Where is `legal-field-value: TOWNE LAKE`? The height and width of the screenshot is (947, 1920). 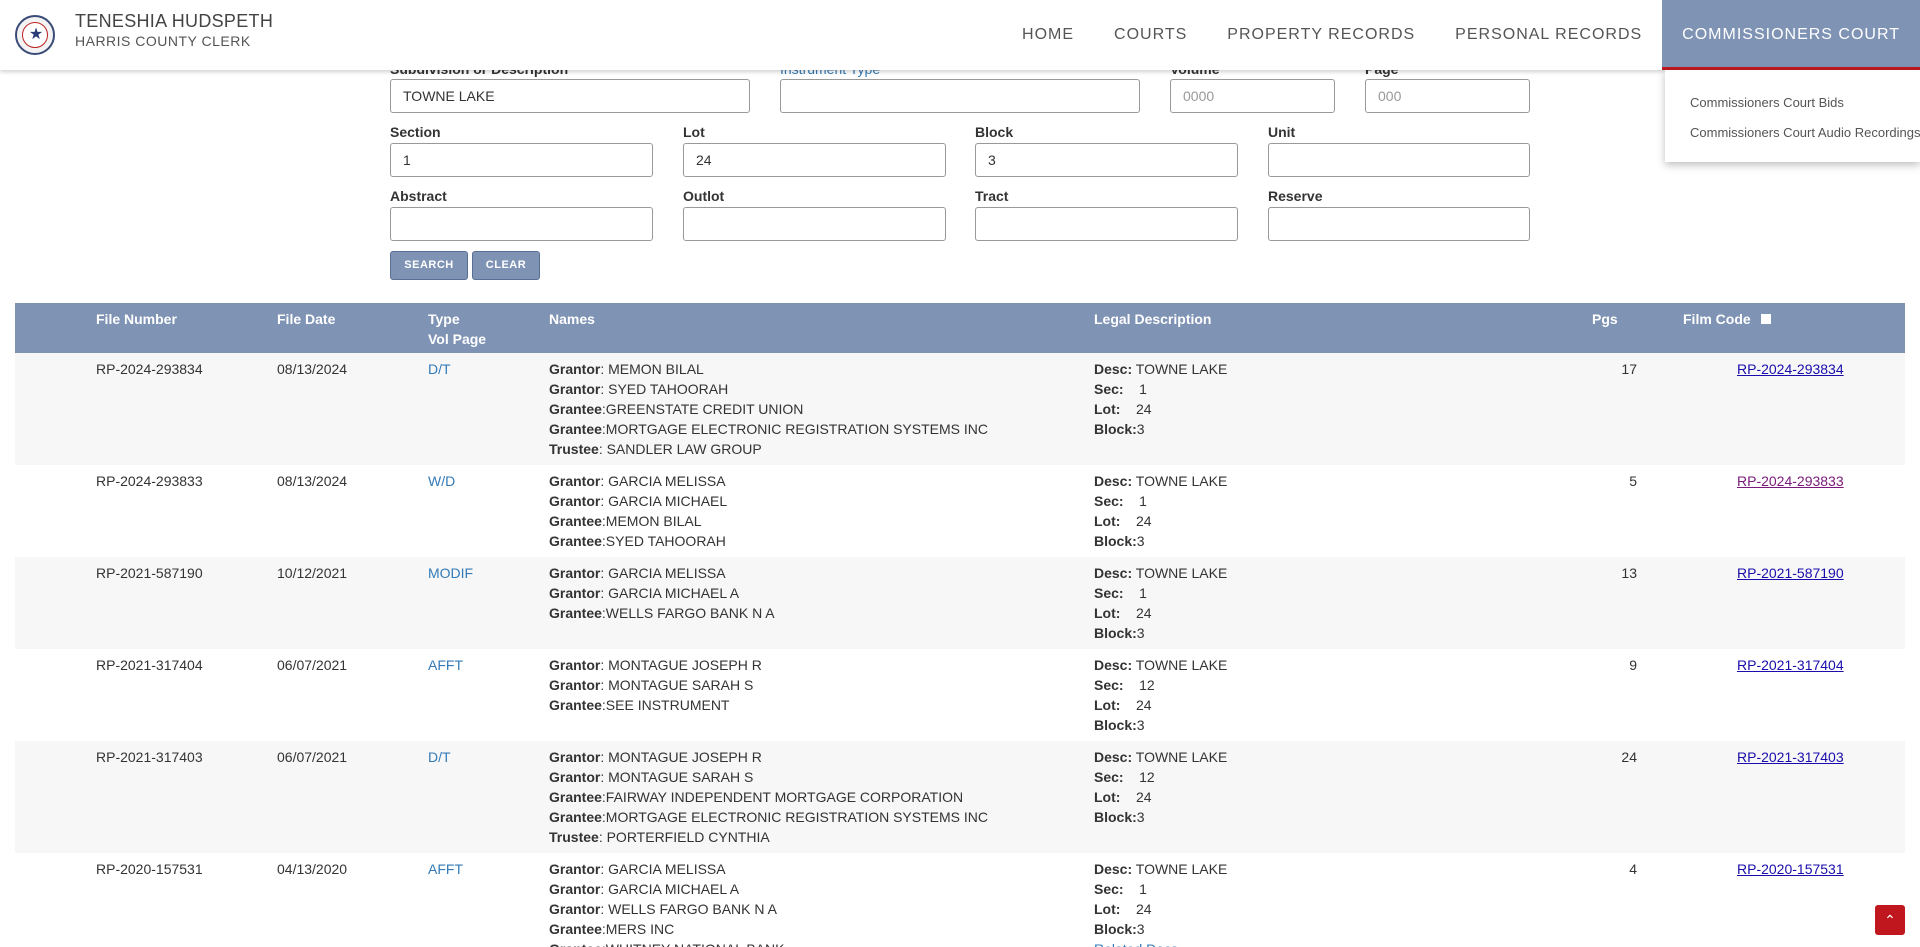 legal-field-value: TOWNE LAKE is located at coordinates (1180, 665).